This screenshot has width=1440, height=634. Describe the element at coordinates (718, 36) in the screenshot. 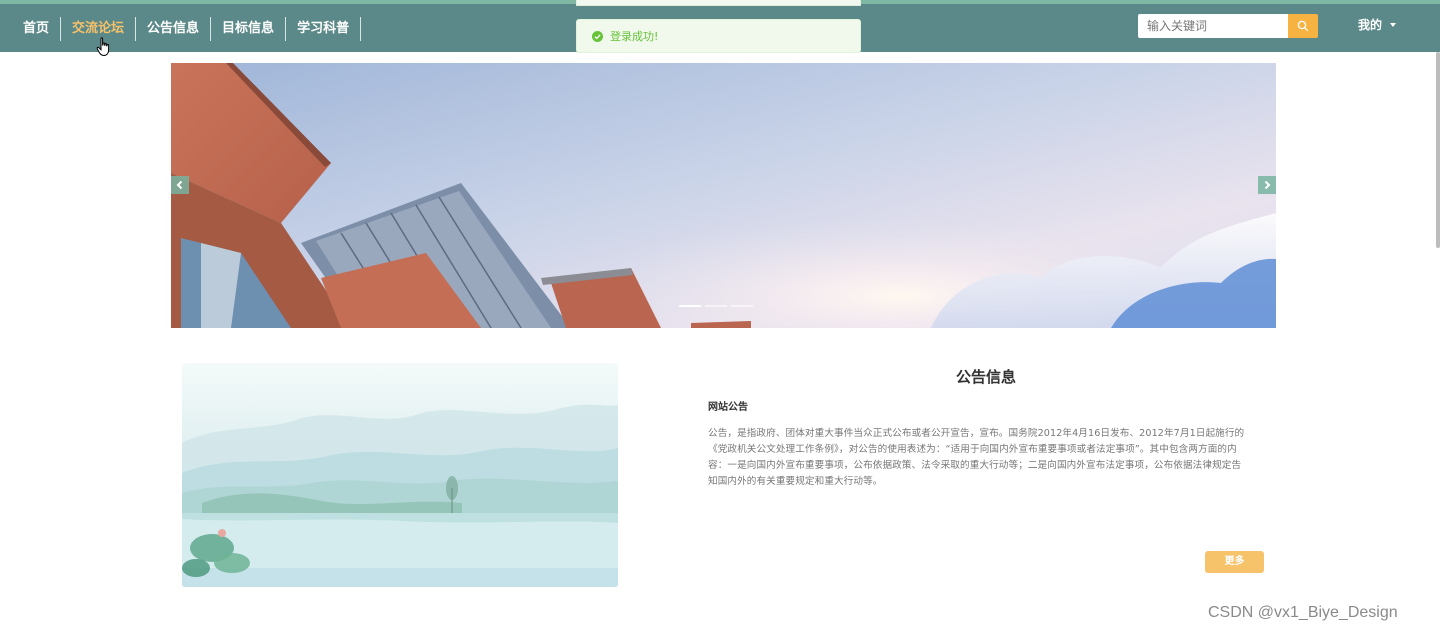

I see `success-toast: 登录成功!` at that location.